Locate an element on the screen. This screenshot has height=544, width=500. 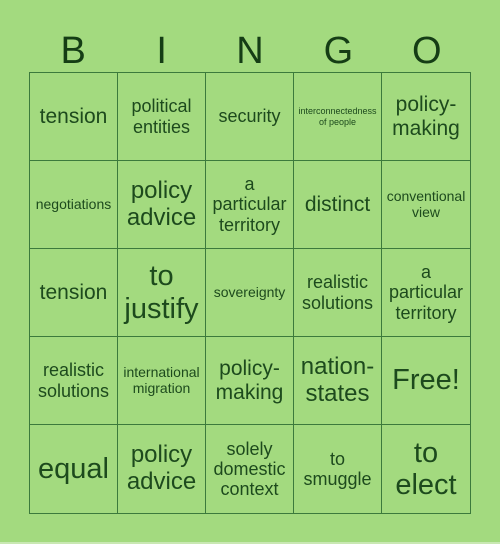
bingo-header: B I N G O is located at coordinates (250, 51).